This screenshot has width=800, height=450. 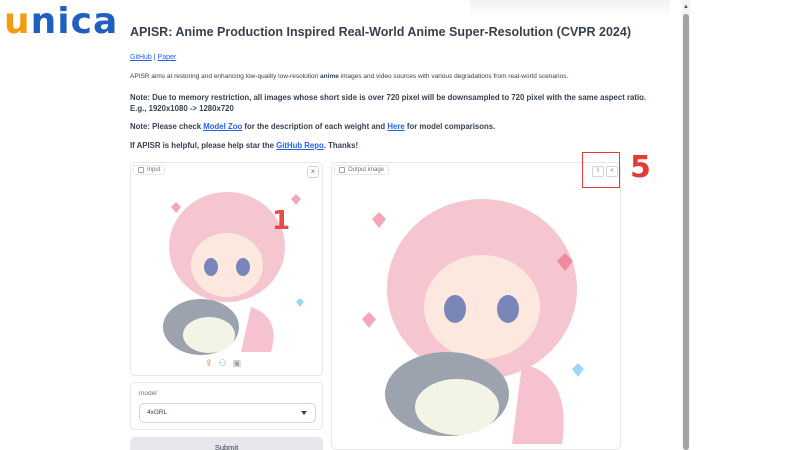 I want to click on input-dress, so click(x=257, y=329).